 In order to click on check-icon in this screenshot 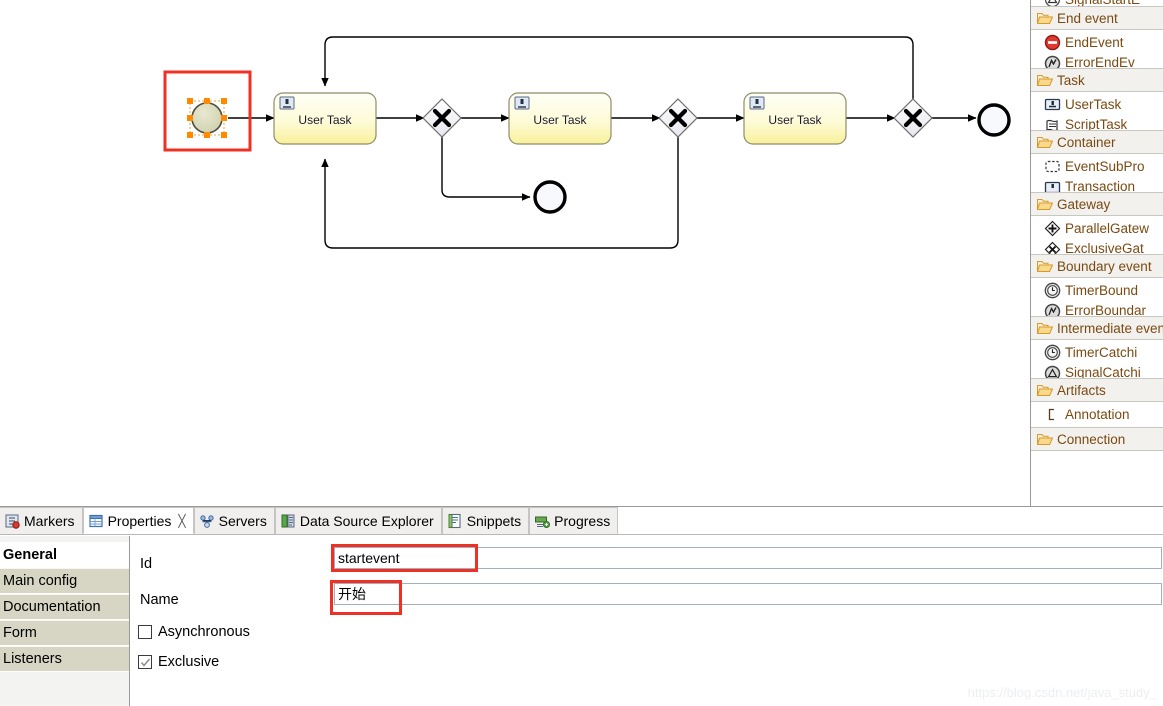, I will do `click(145, 662)`.